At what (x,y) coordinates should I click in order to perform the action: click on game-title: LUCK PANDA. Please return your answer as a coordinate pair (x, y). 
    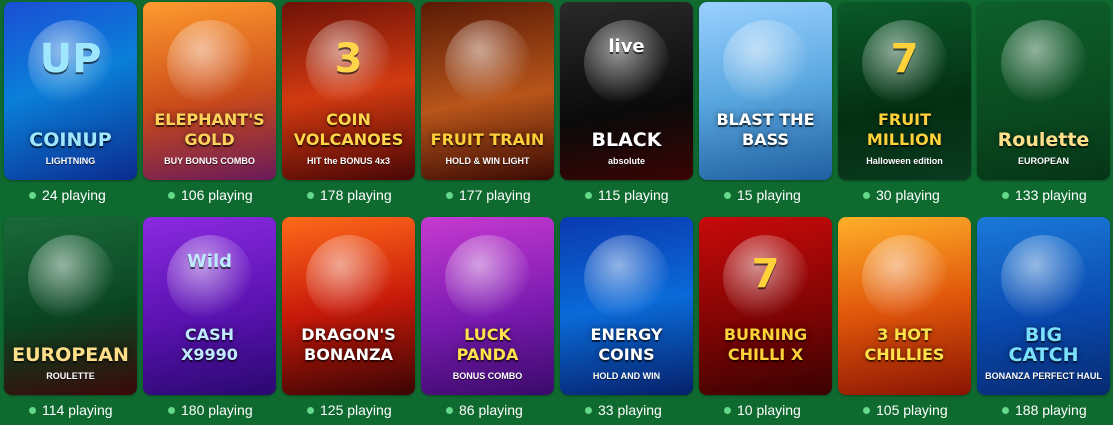
    Looking at the image, I should click on (487, 344).